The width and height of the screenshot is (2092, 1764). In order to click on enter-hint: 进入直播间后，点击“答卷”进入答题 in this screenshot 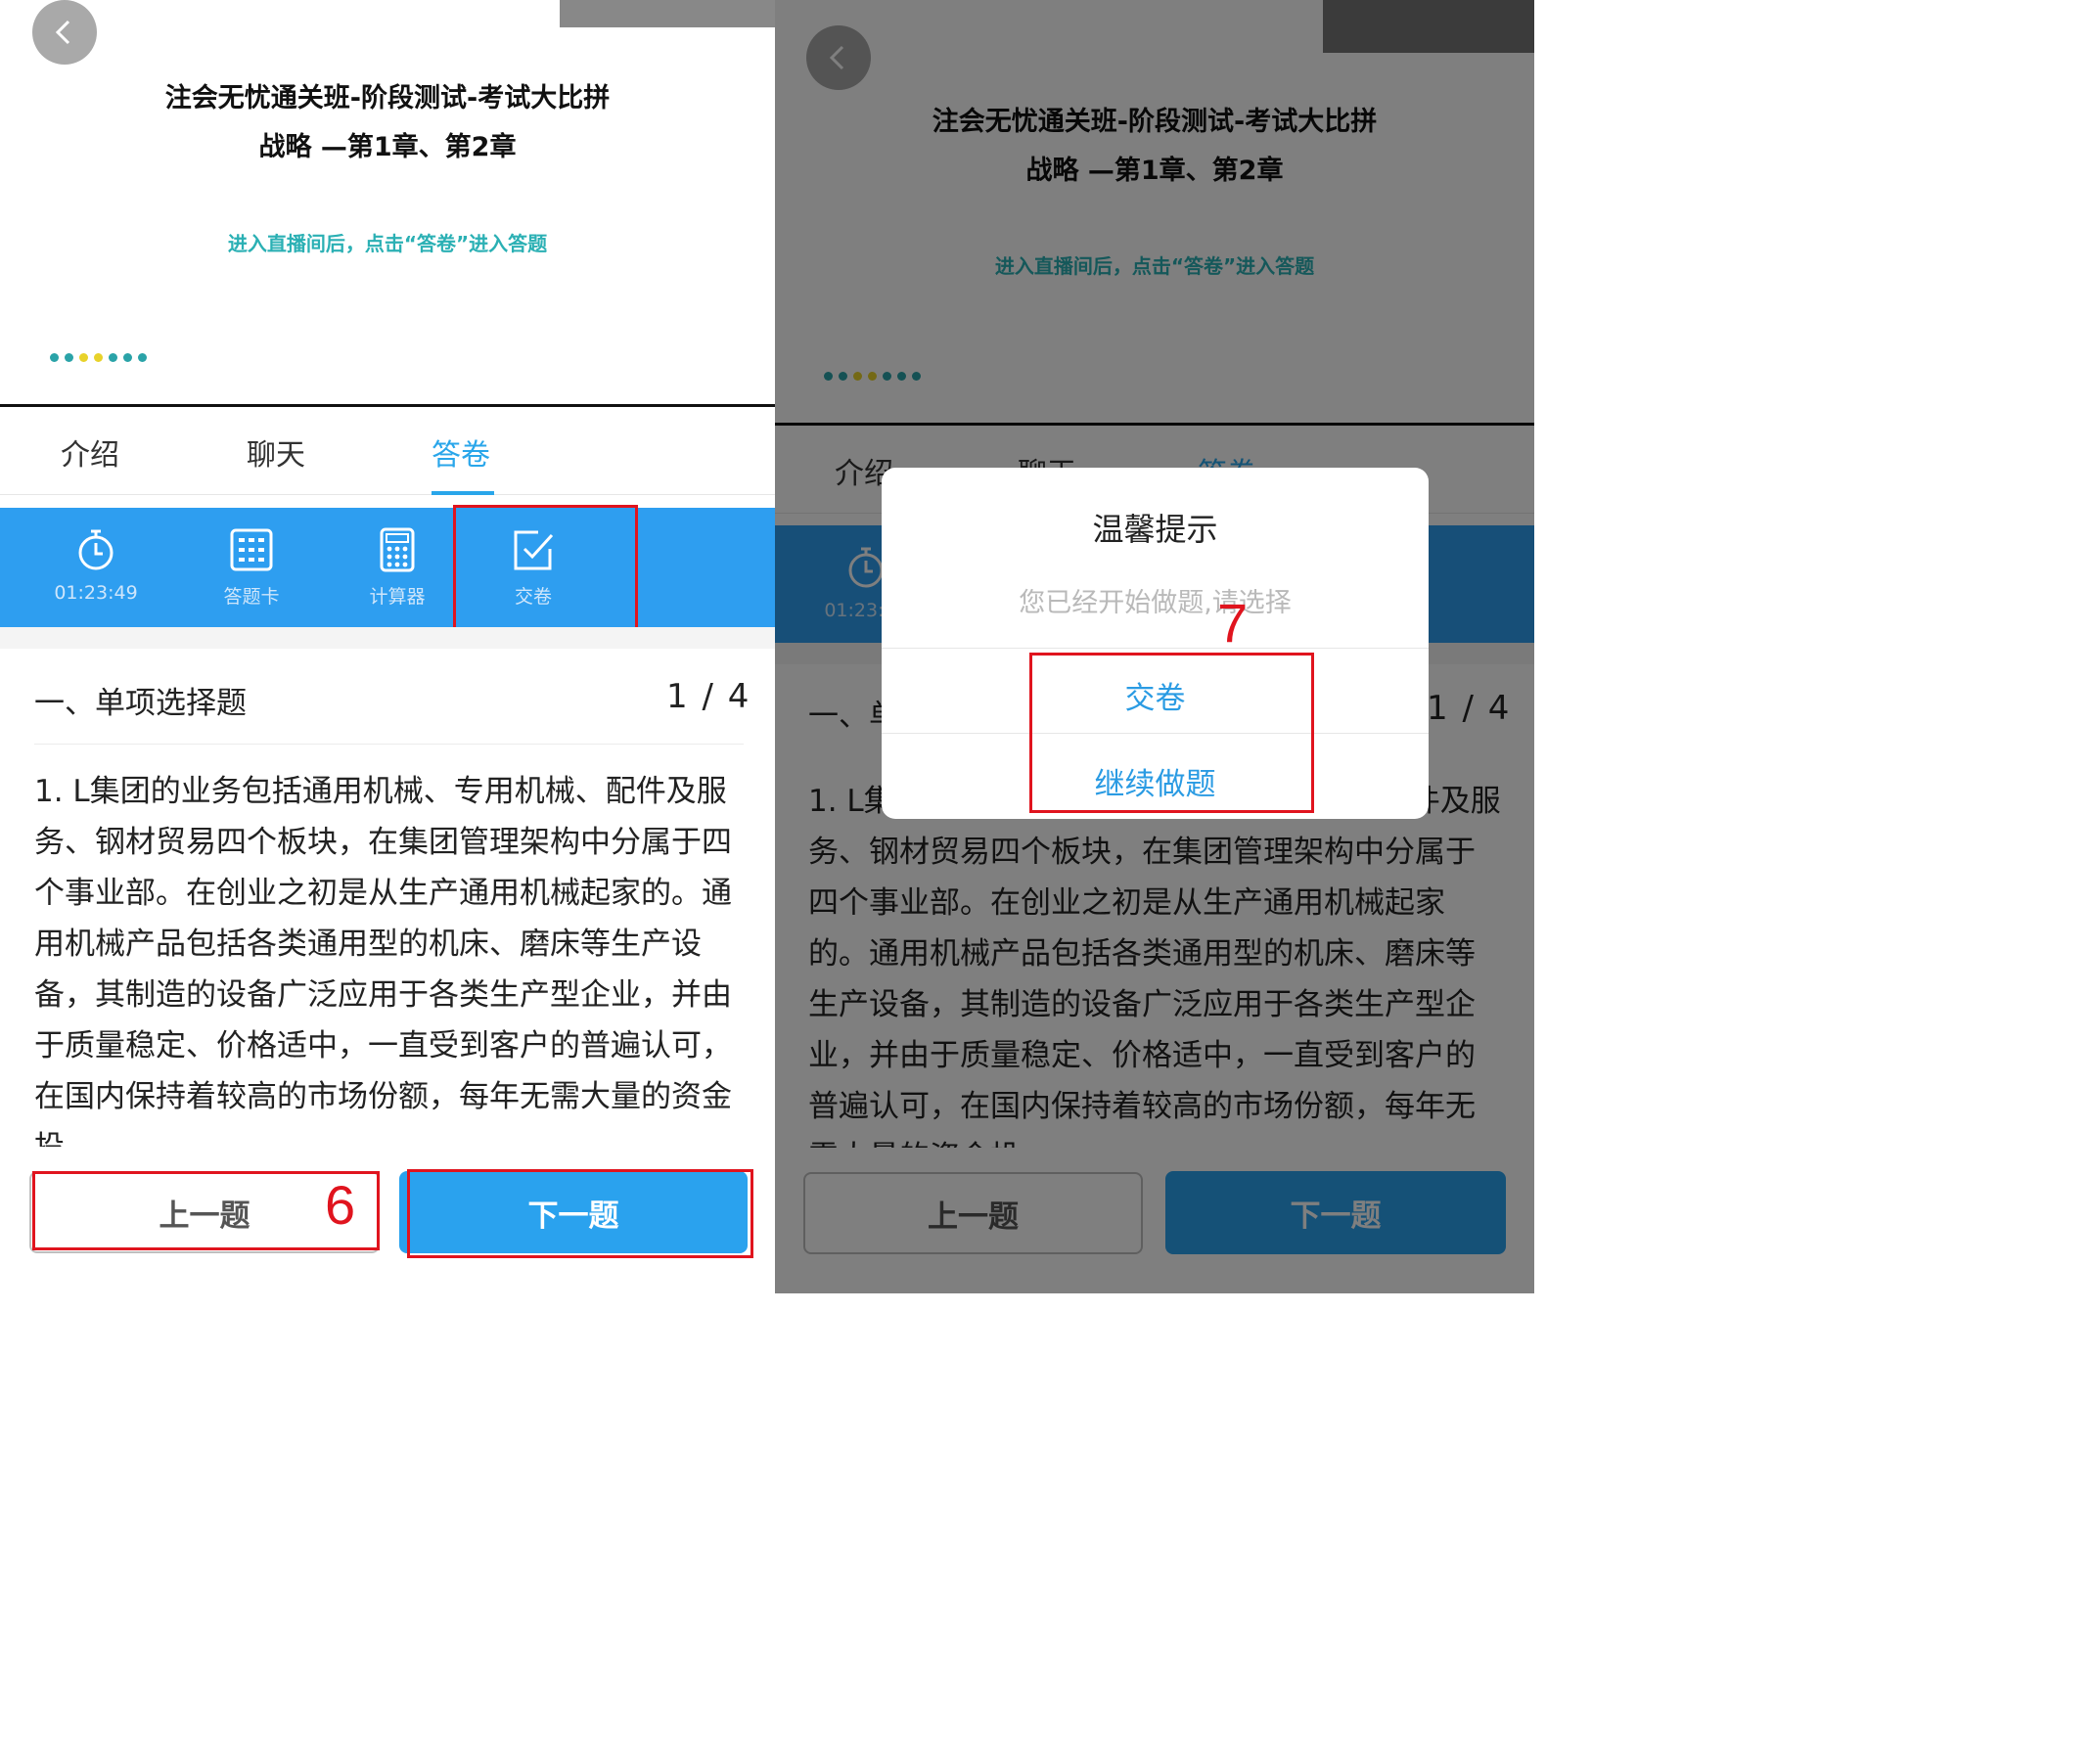, I will do `click(387, 244)`.